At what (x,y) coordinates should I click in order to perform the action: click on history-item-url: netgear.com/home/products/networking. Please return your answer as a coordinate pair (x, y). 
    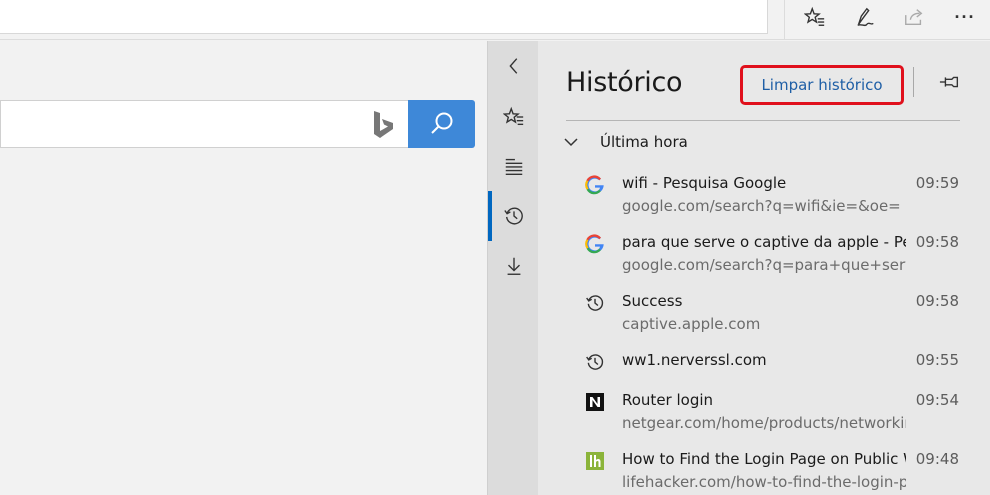
    Looking at the image, I should click on (764, 423).